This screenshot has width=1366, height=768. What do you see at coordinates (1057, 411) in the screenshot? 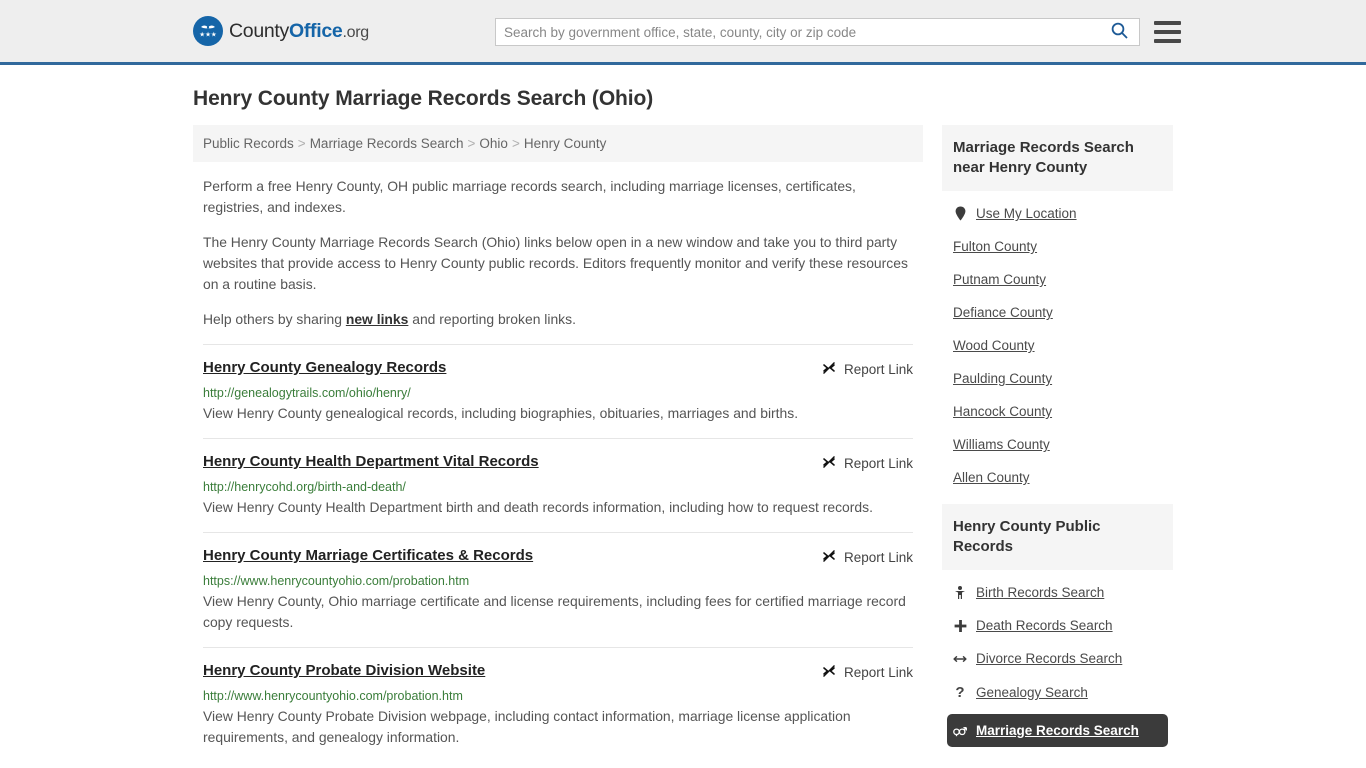
I see `sidebar-item-hancock-county: Hancock County` at bounding box center [1057, 411].